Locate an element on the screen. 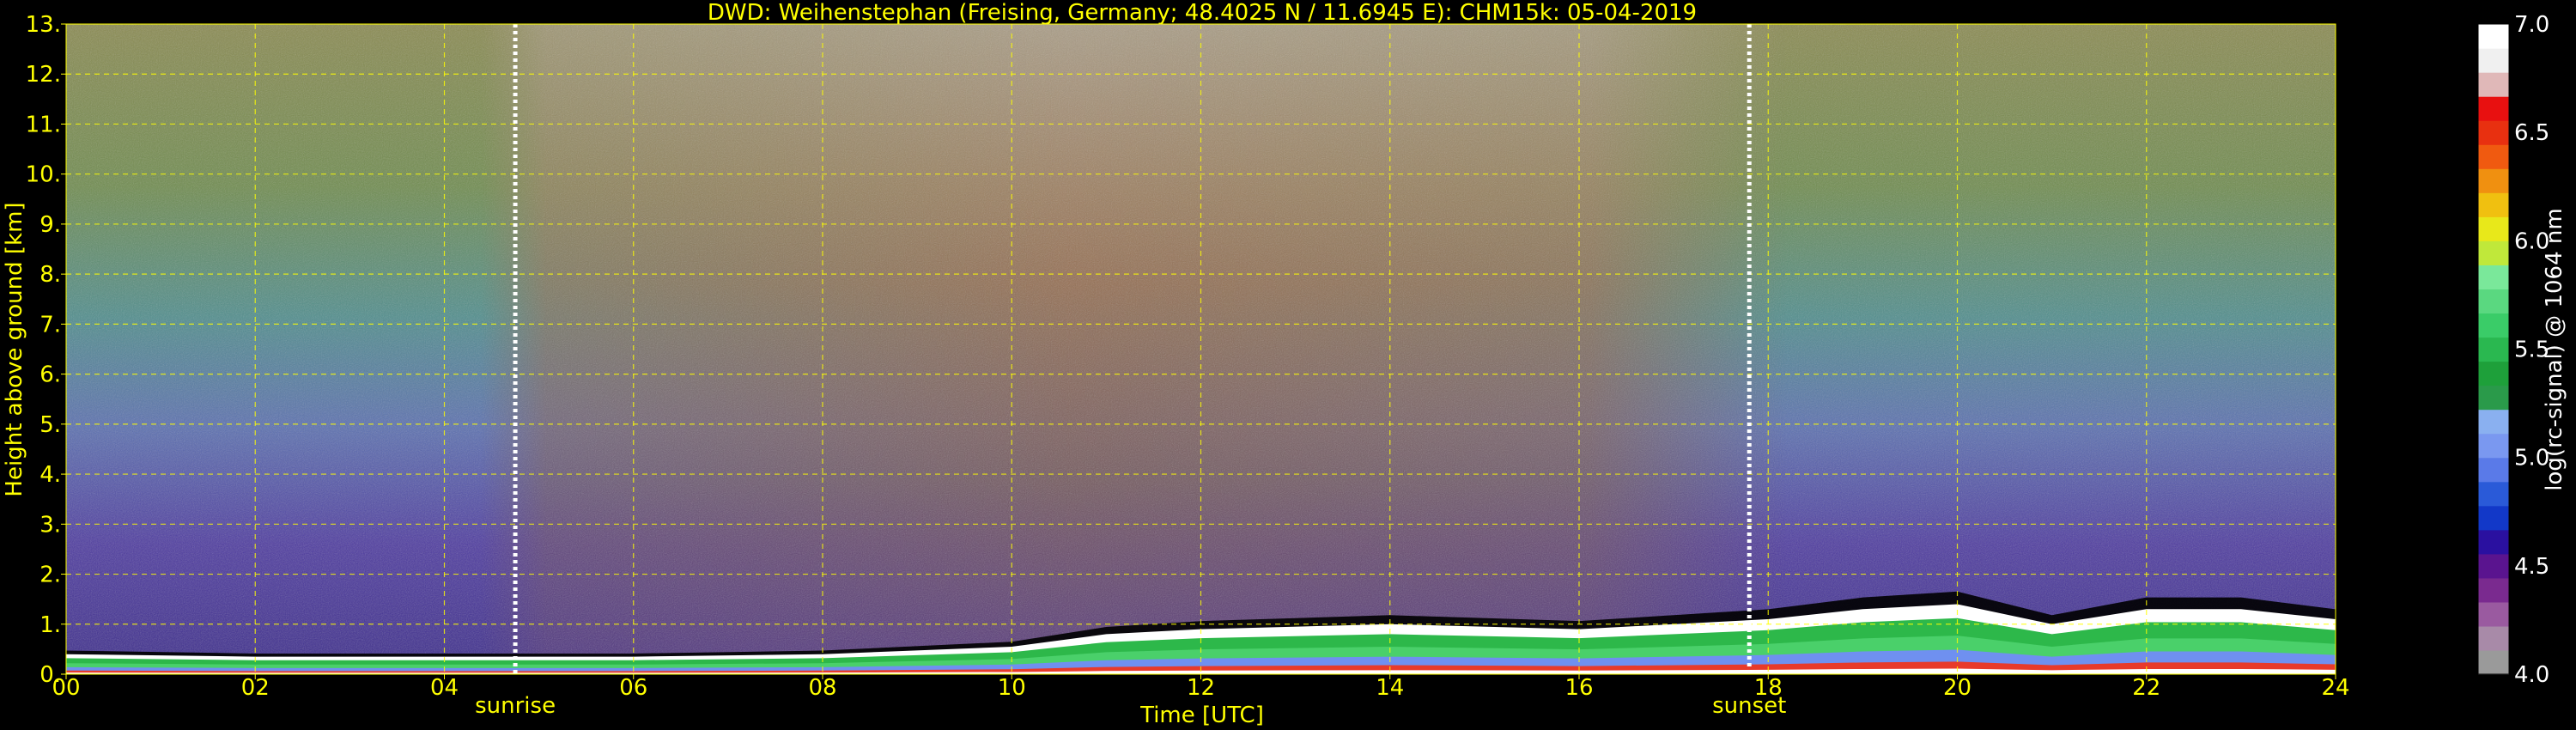 This screenshot has width=2576, height=730. colorbar-tick-label: 4.0 is located at coordinates (2531, 675).